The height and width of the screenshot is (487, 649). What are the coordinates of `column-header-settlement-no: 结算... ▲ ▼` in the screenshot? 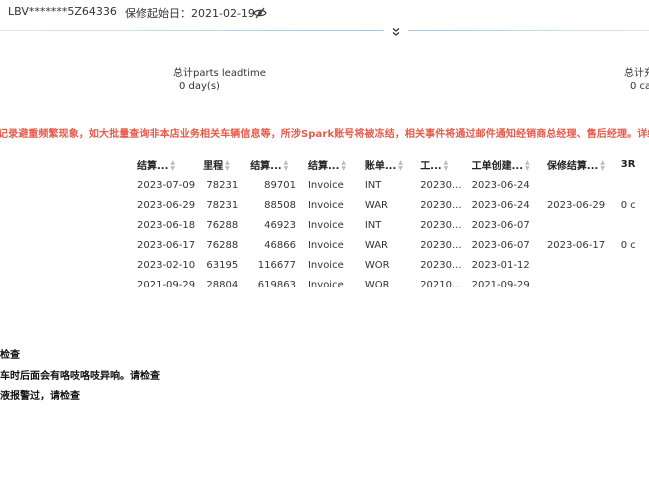 It's located at (271, 164).